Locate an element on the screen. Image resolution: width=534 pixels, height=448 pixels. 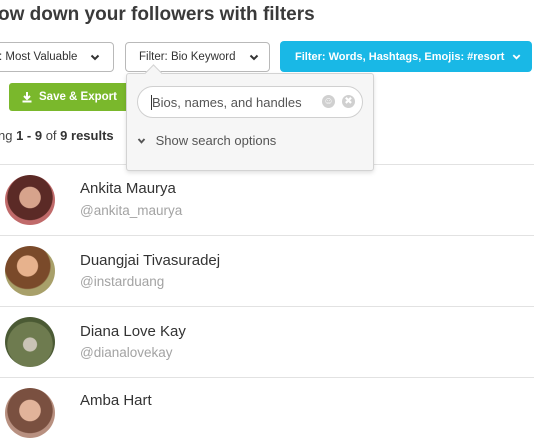
results-count: ng 1 - 9 of 9 results is located at coordinates (57, 135).